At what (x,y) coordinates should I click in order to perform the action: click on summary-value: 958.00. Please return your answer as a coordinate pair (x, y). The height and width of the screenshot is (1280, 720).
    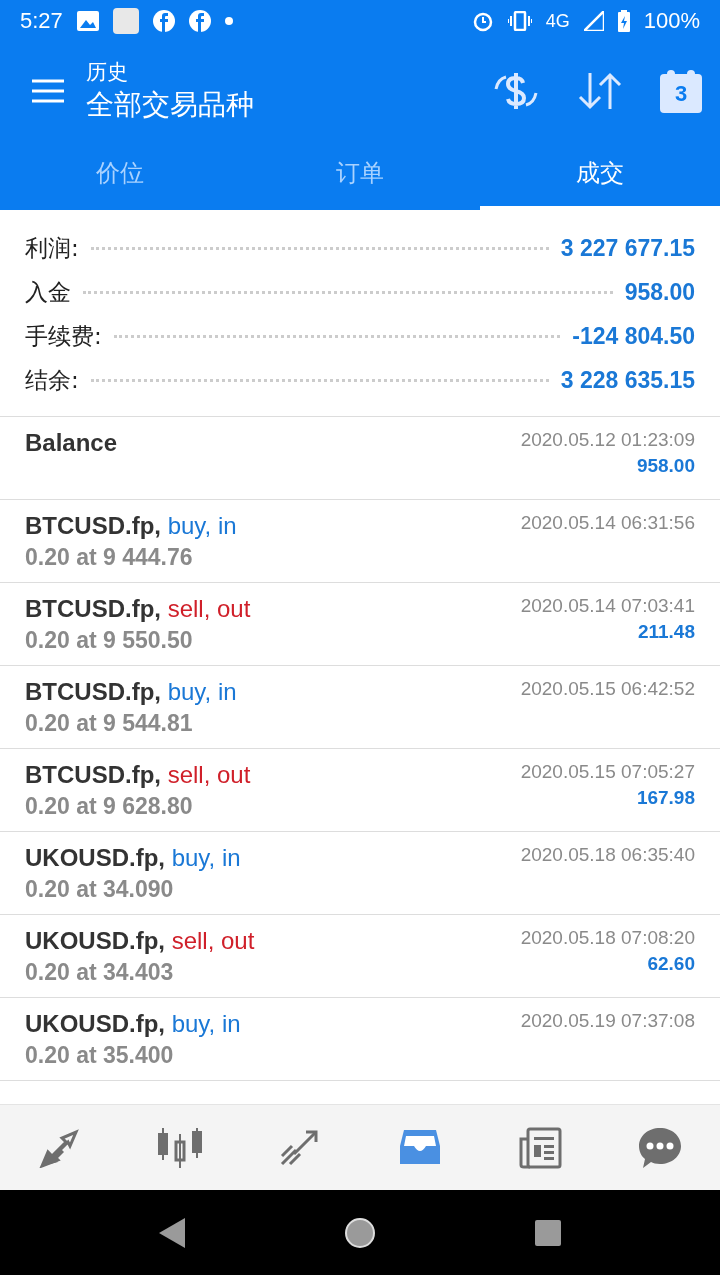
    Looking at the image, I should click on (659, 292).